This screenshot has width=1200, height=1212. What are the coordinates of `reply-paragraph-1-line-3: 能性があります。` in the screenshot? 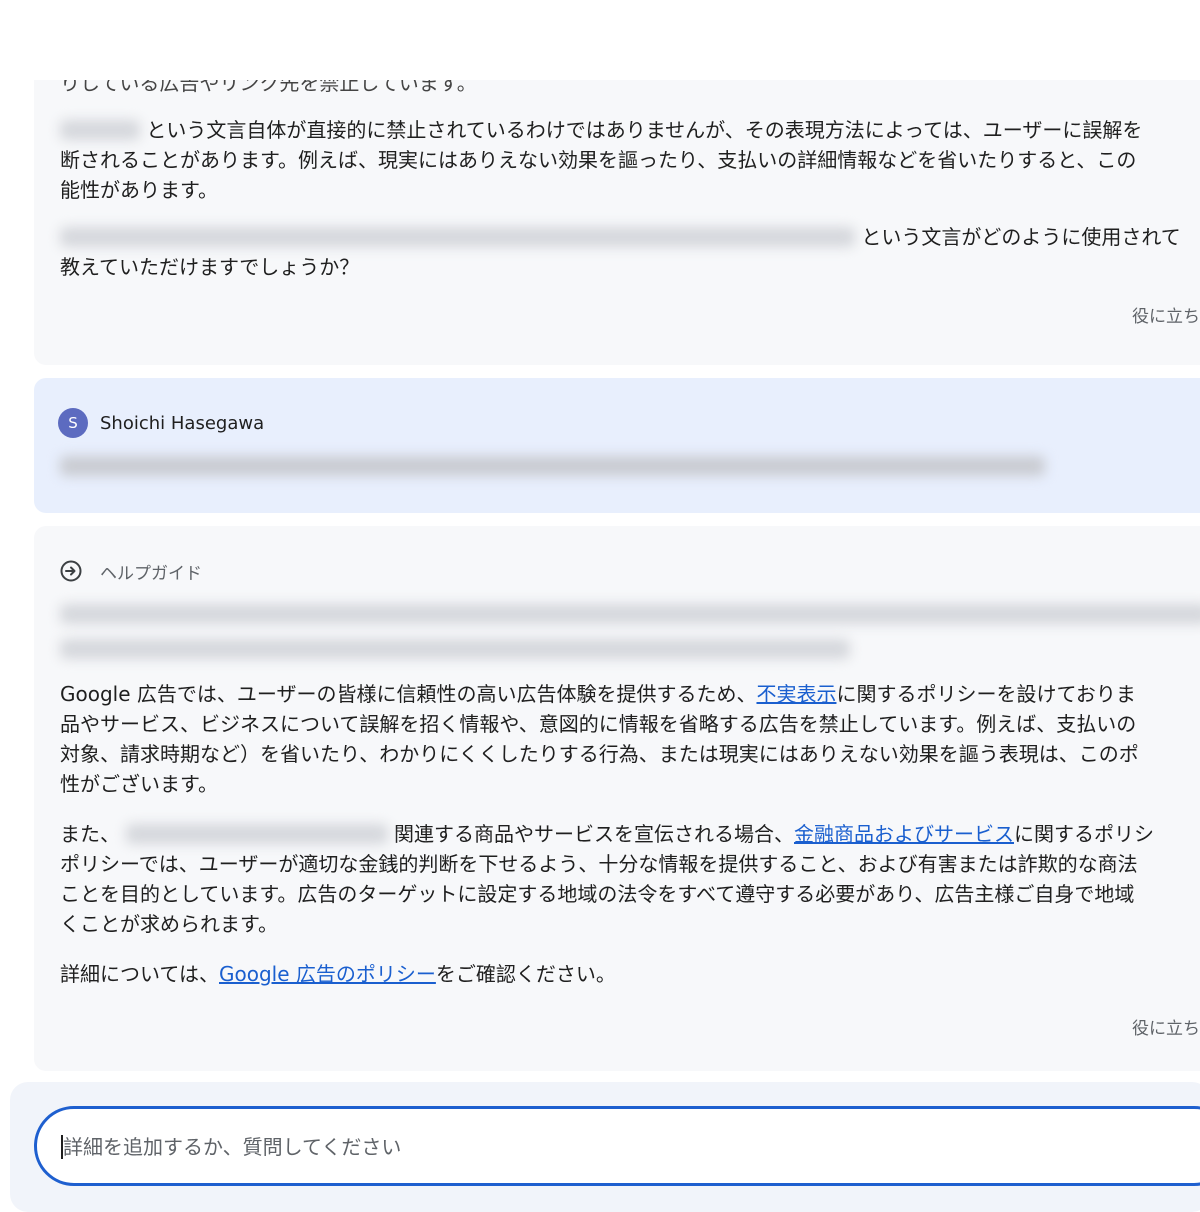 It's located at (139, 190).